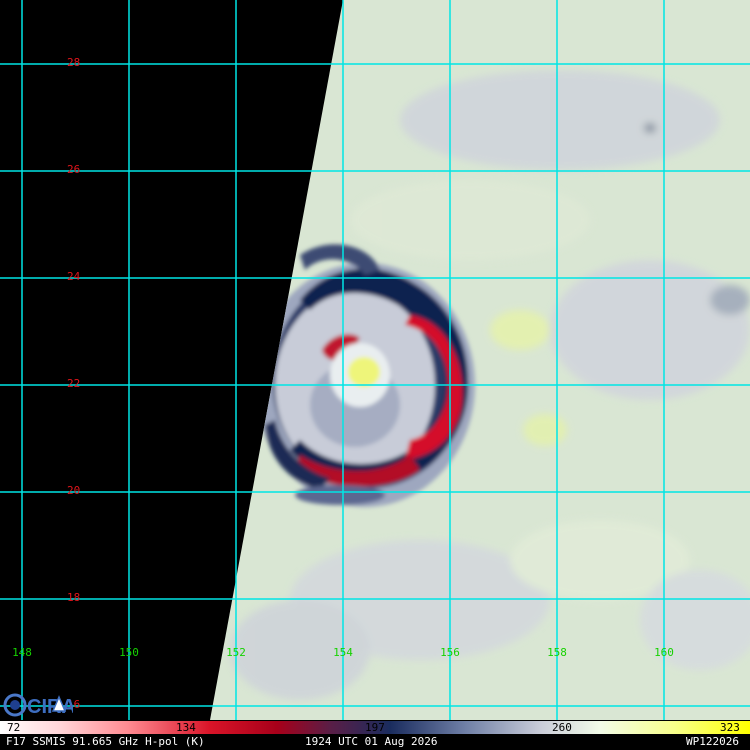 The height and width of the screenshot is (750, 750). I want to click on lat-label-26: 26, so click(74, 169).